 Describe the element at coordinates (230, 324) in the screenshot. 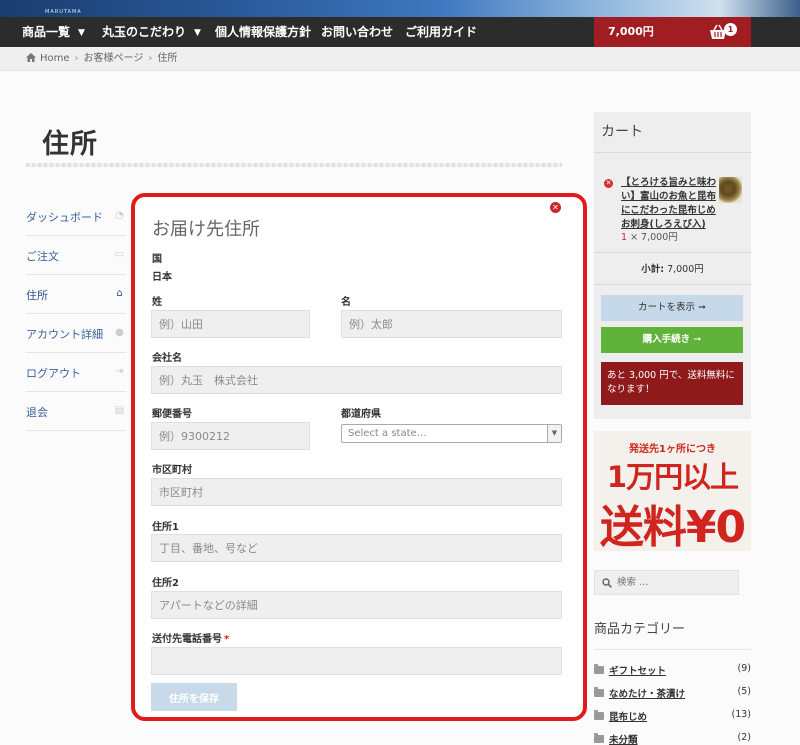

I see `last-name-input` at that location.